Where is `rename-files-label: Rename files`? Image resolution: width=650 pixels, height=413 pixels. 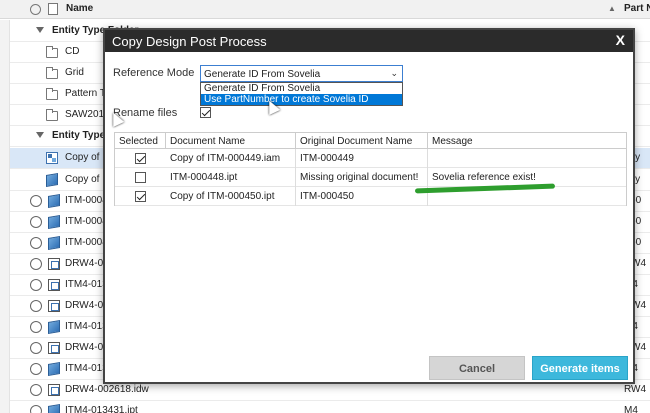
rename-files-label: Rename files is located at coordinates (145, 113).